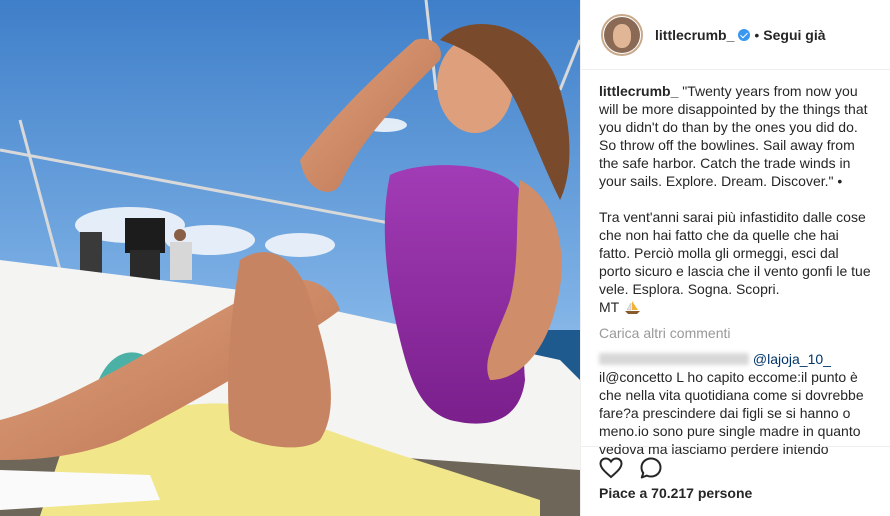 The image size is (890, 516). I want to click on avatar, so click(622, 34).